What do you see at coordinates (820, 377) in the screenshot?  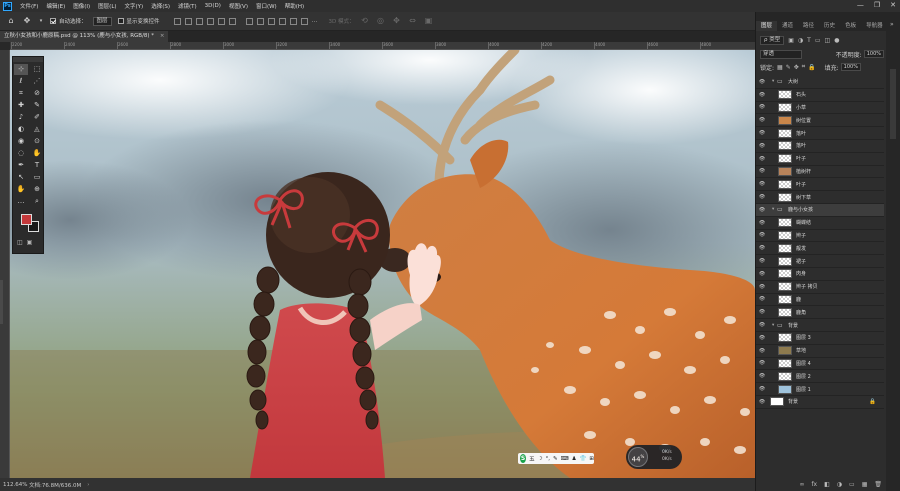 I see `layer-row: 👁 图层 2` at bounding box center [820, 377].